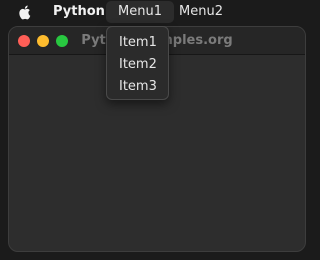  Describe the element at coordinates (138, 87) in the screenshot. I see `menu-item-item3: Item3` at that location.